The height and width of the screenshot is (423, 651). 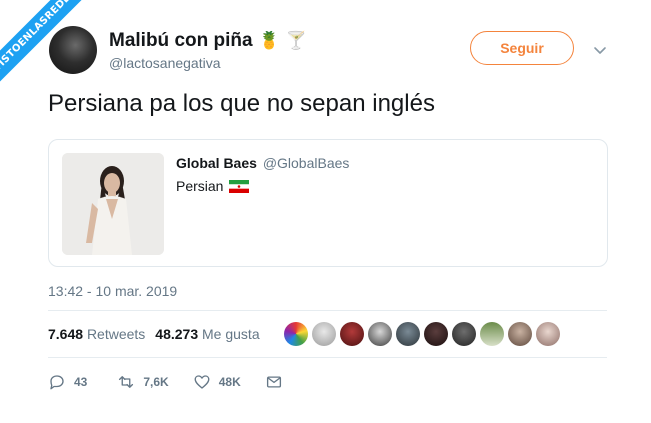 I want to click on follow-button: Seguir, so click(x=522, y=48).